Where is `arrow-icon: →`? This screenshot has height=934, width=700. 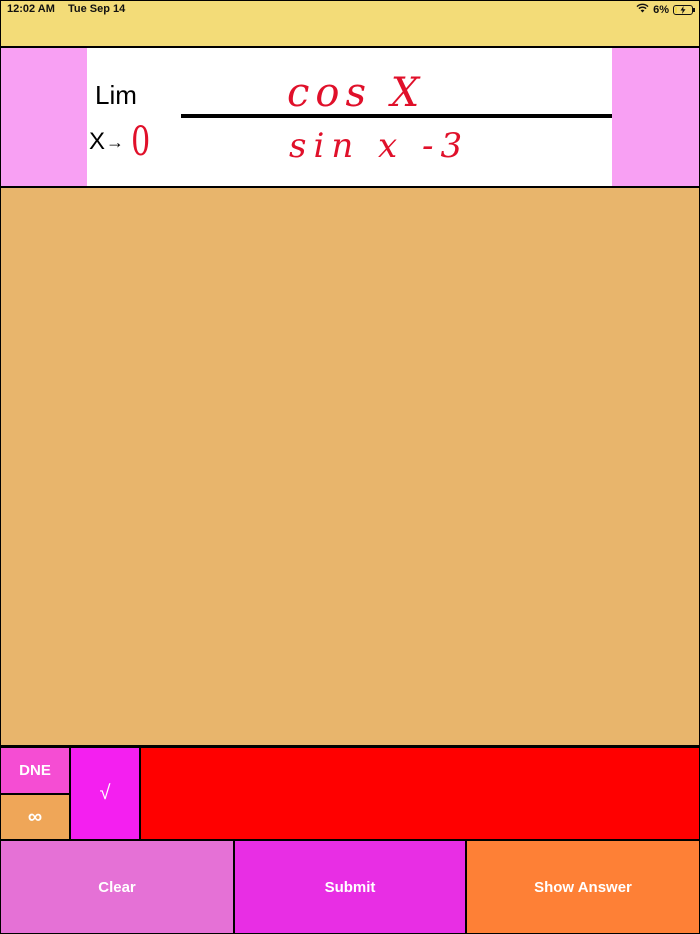
arrow-icon: → is located at coordinates (115, 141).